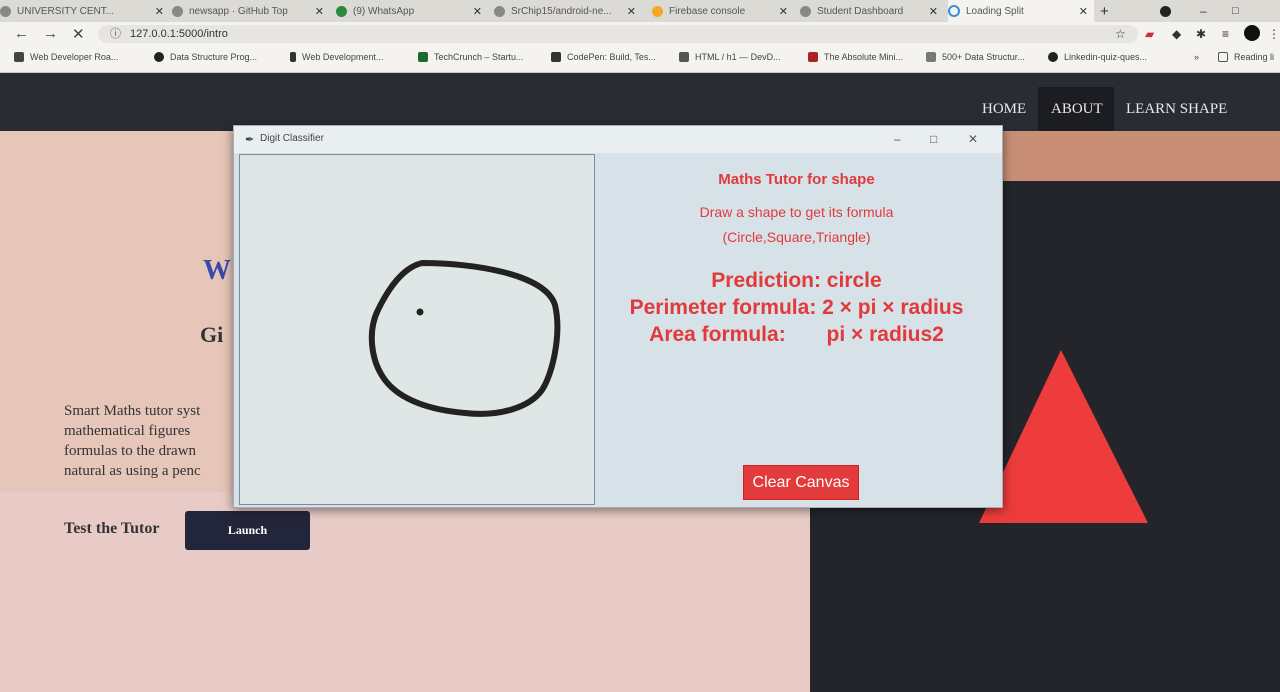 The image size is (1280, 692). What do you see at coordinates (1274, 34) in the screenshot?
I see `menu-icon: ⋮` at bounding box center [1274, 34].